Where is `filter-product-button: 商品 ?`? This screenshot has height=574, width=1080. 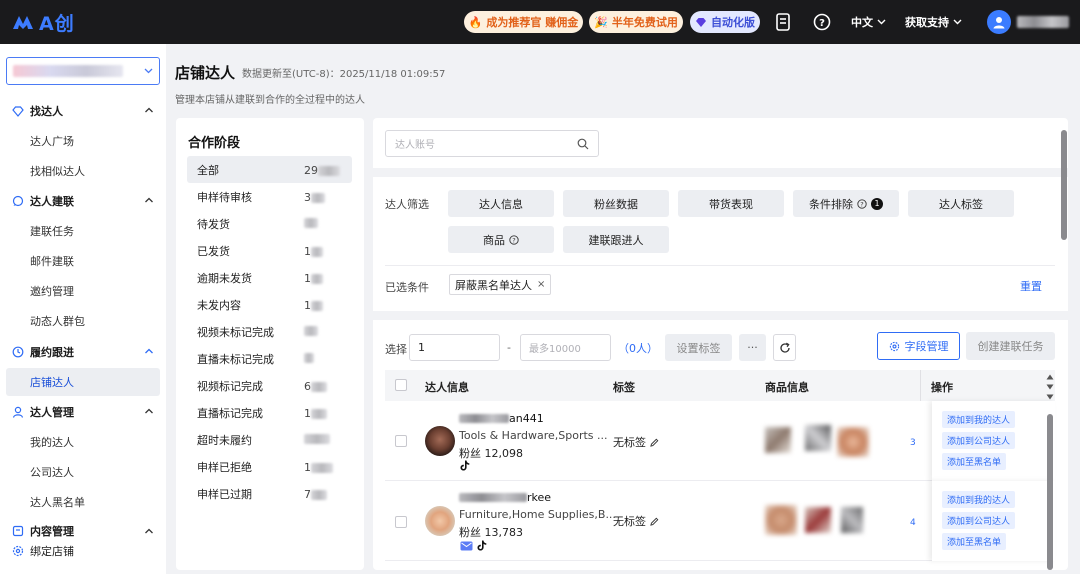
filter-product-button: 商品 ? is located at coordinates (501, 239).